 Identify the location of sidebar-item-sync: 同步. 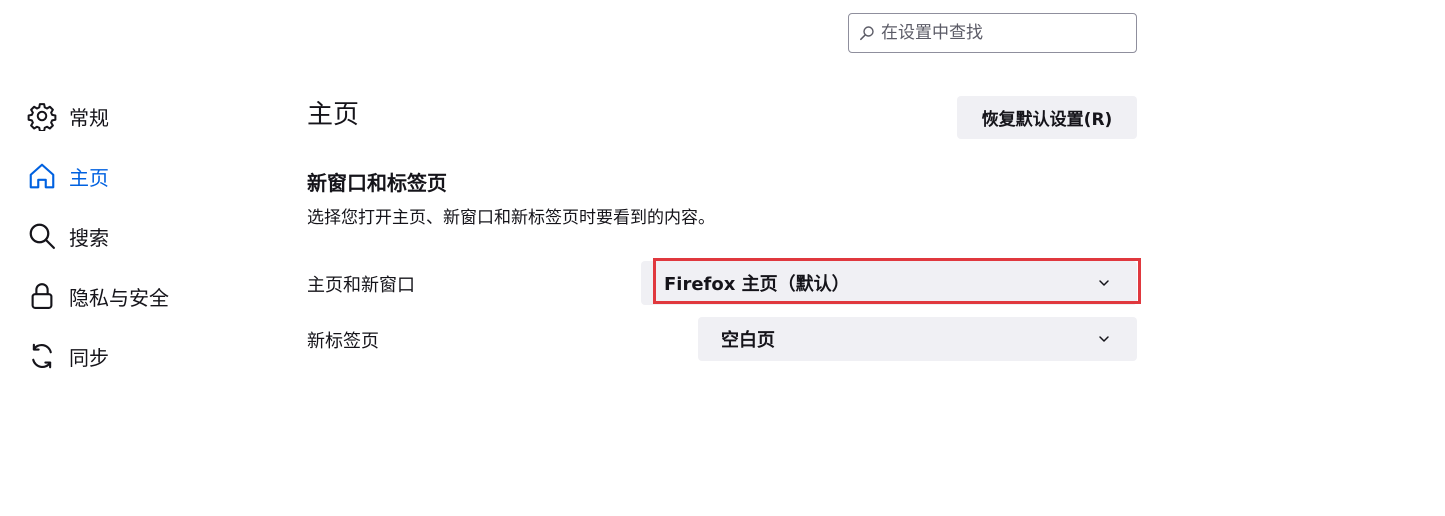
(146, 356).